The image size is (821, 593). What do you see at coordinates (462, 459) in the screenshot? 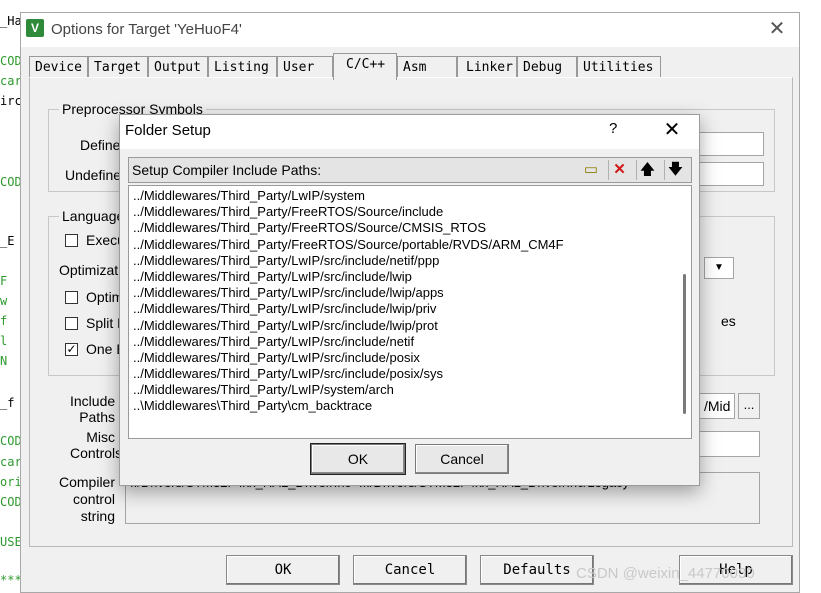
I see `folder-cancel-button: Cancel` at bounding box center [462, 459].